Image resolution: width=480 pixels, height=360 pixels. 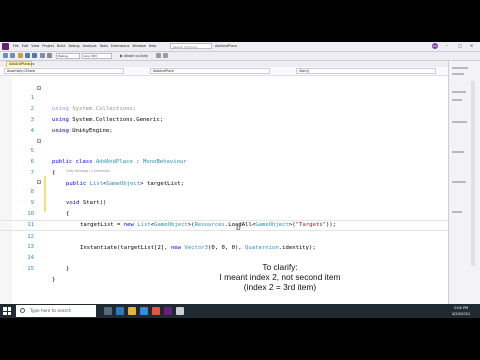 What do you see at coordinates (144, 311) in the screenshot?
I see `store-icon` at bounding box center [144, 311].